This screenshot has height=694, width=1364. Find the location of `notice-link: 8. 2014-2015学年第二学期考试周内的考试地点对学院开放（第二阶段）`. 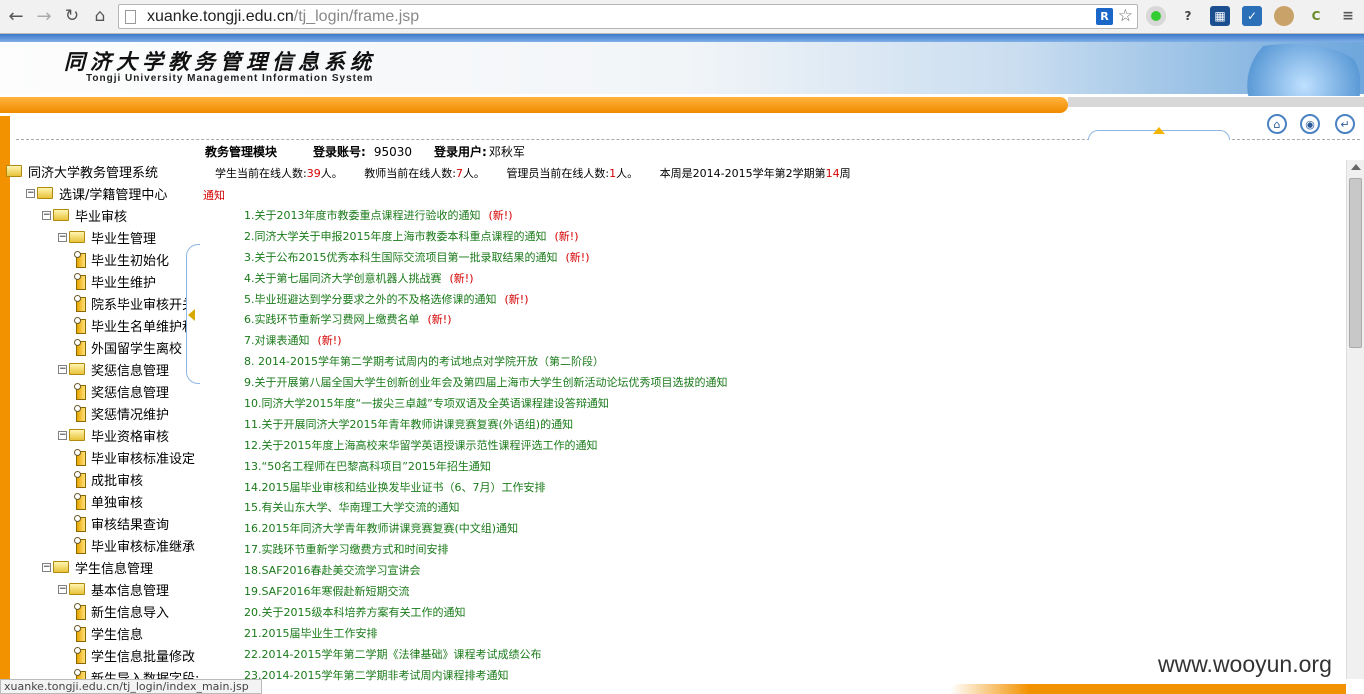

notice-link: 8. 2014-2015学年第二学期考试周内的考试地点对学院开放（第二阶段） is located at coordinates (424, 361).